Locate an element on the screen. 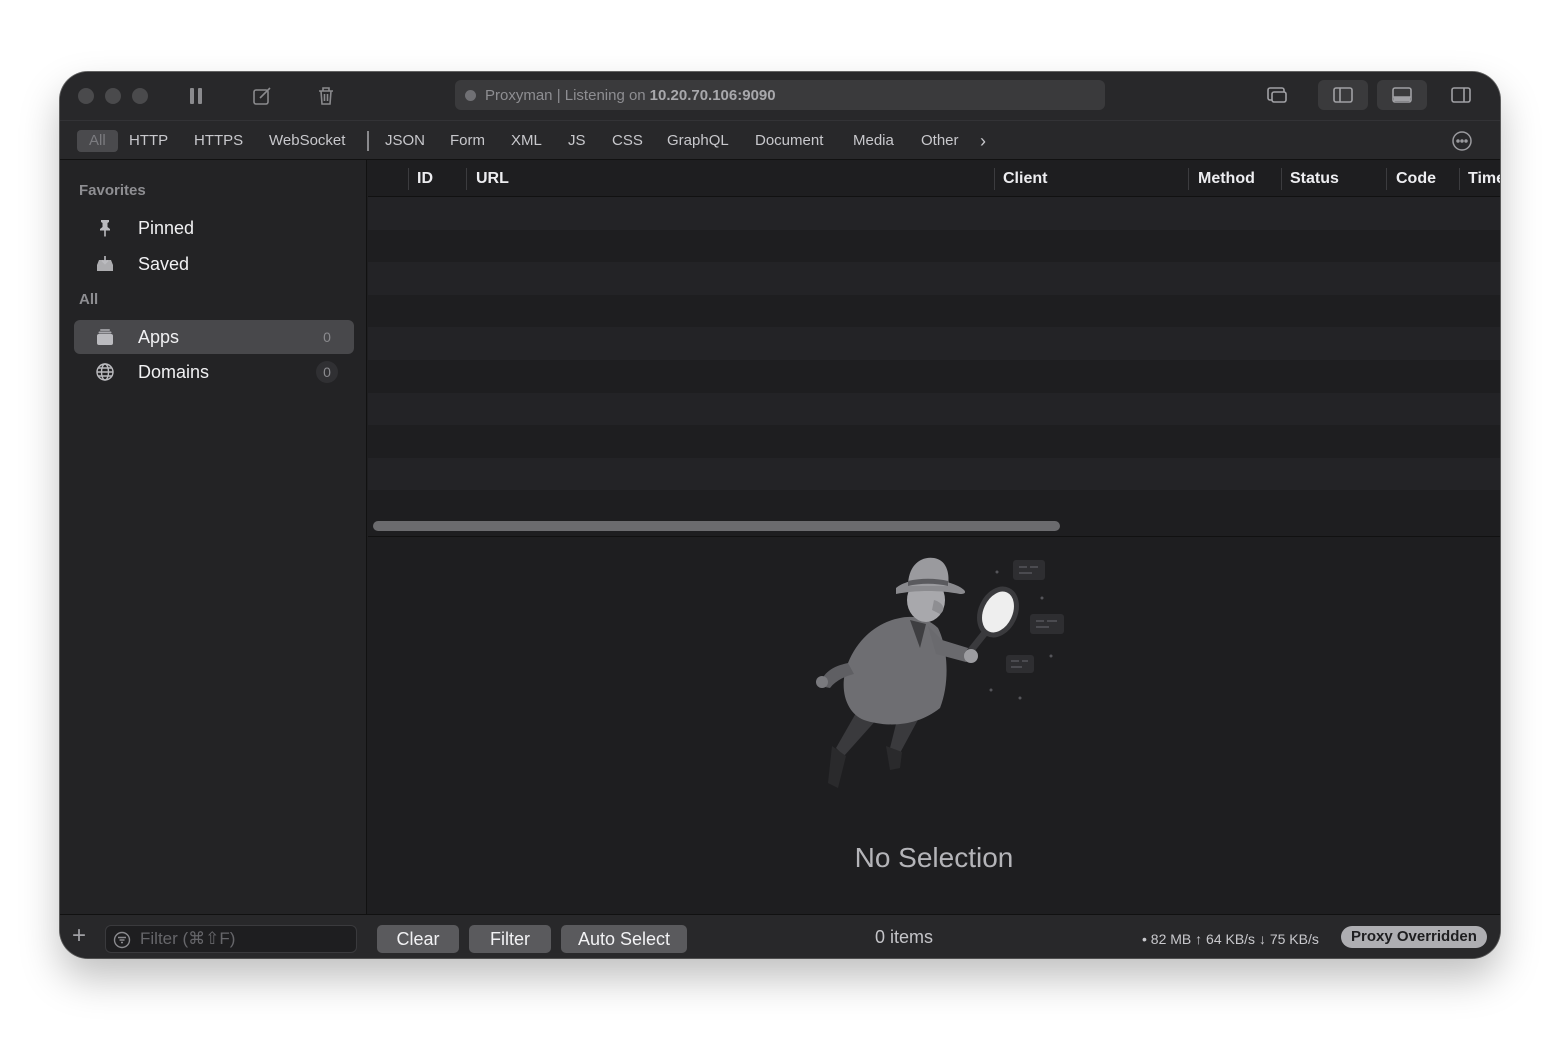 This screenshot has width=1560, height=1038. column-header-url: URL is located at coordinates (492, 178).